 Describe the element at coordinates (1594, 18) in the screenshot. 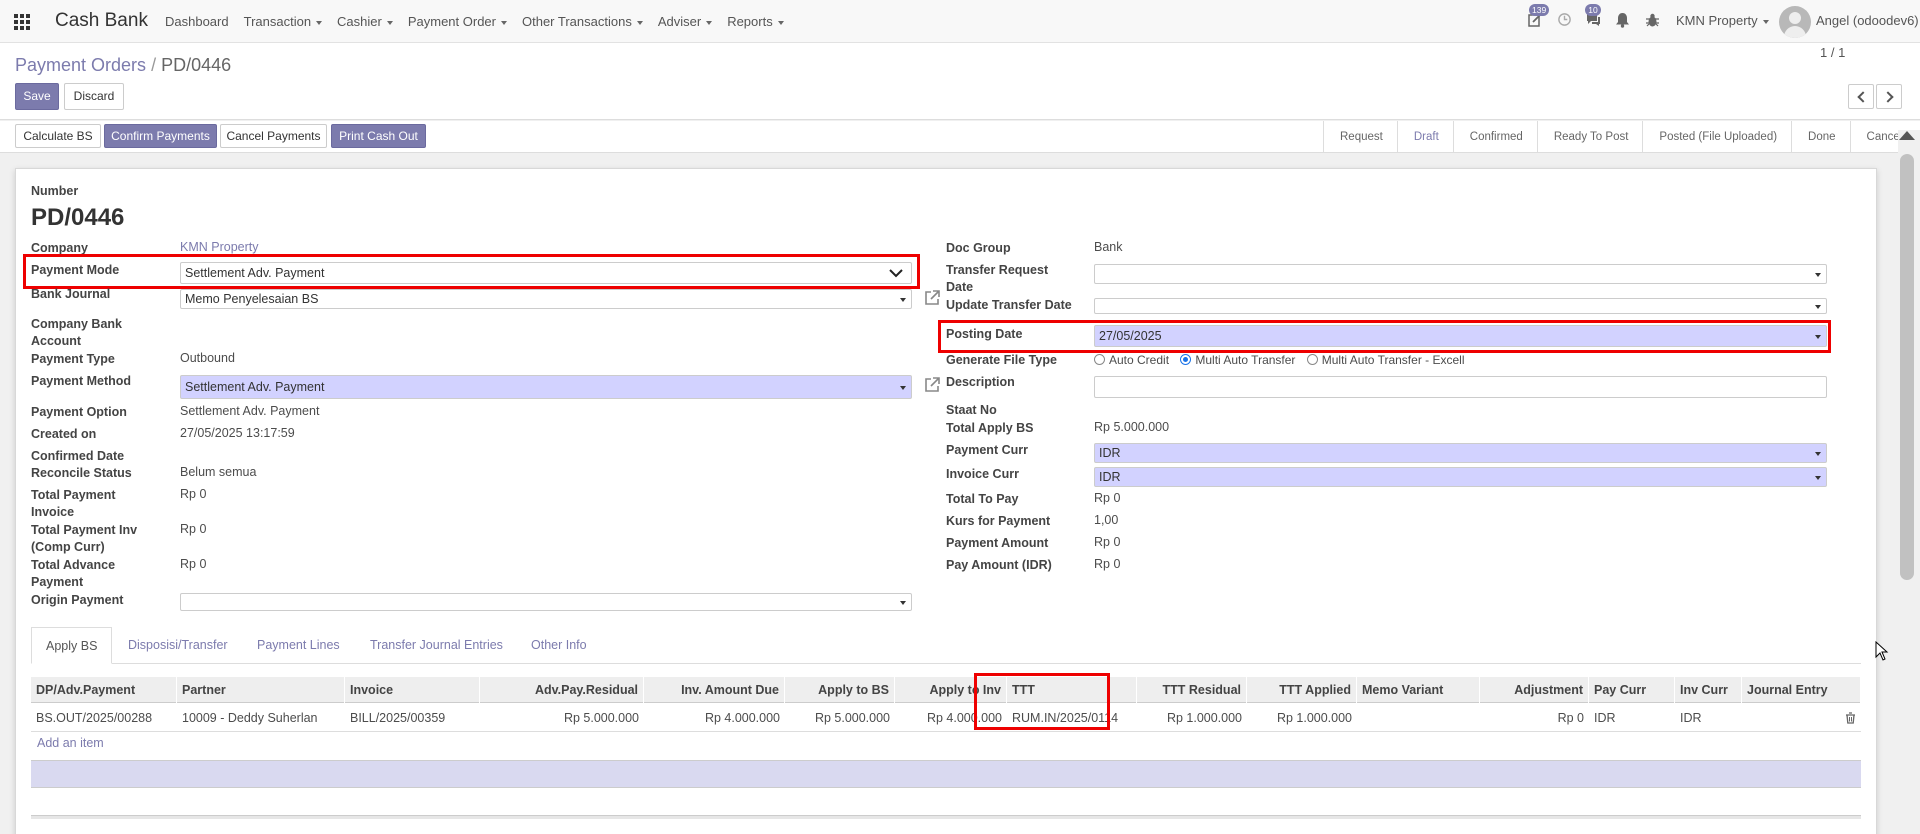

I see `messages-icon: 10` at that location.